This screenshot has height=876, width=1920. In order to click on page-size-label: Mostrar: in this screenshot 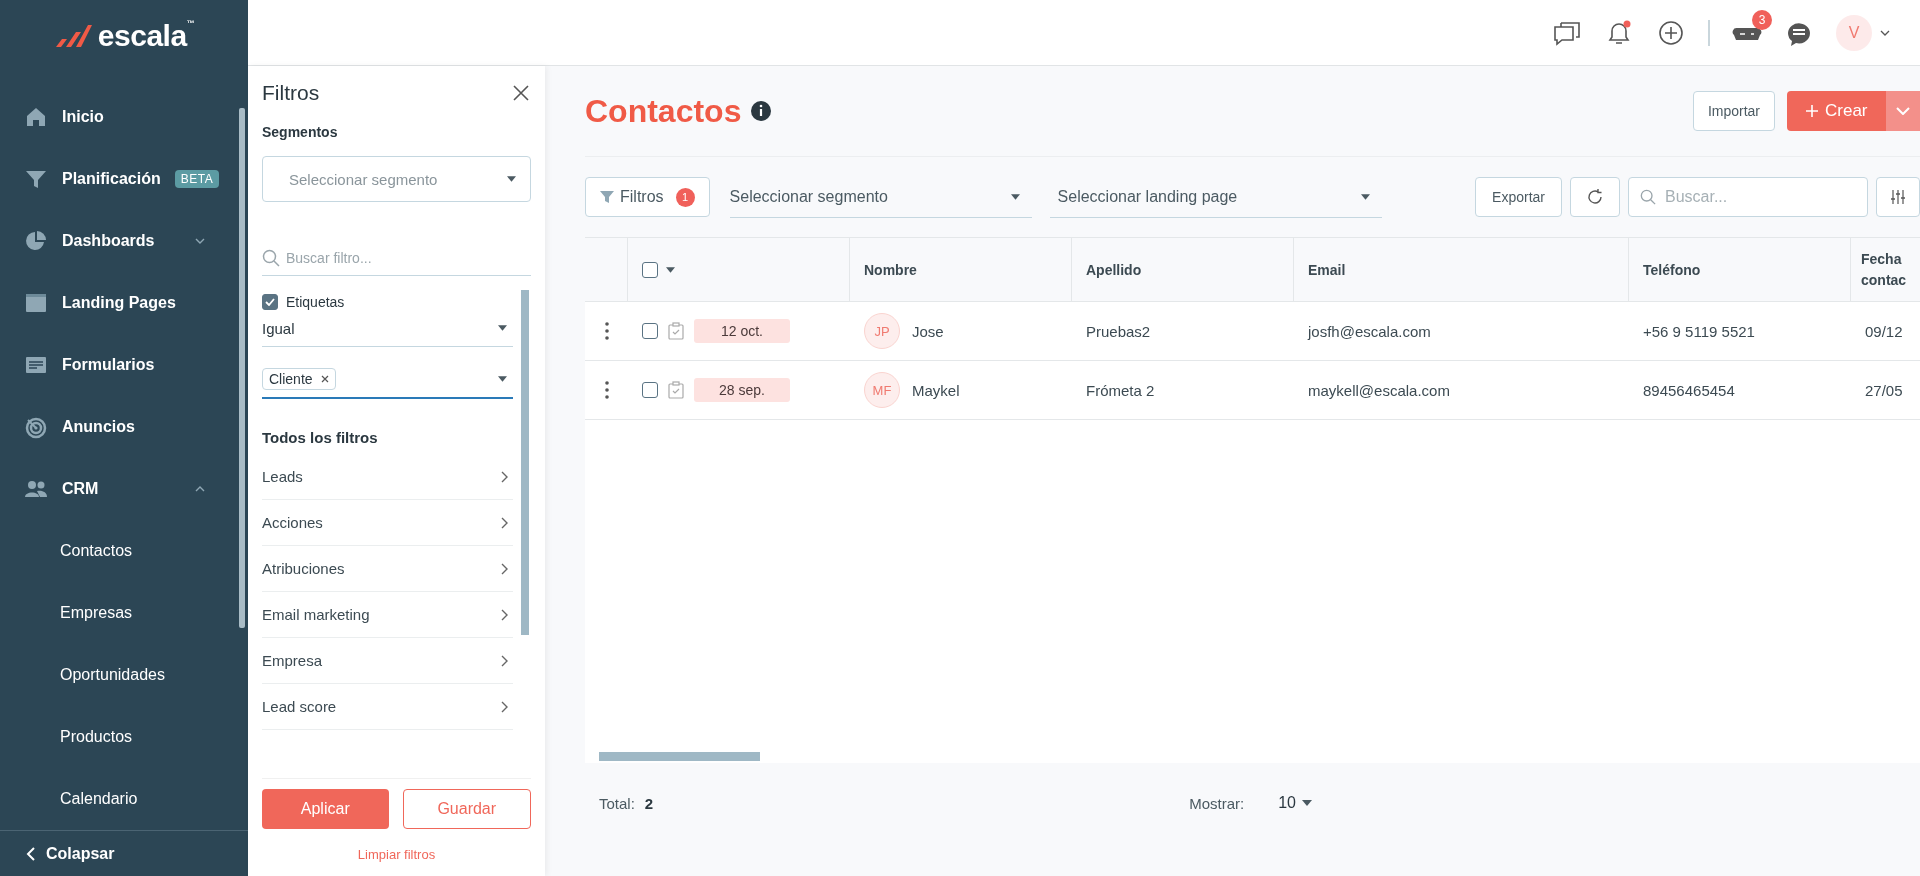, I will do `click(1217, 803)`.